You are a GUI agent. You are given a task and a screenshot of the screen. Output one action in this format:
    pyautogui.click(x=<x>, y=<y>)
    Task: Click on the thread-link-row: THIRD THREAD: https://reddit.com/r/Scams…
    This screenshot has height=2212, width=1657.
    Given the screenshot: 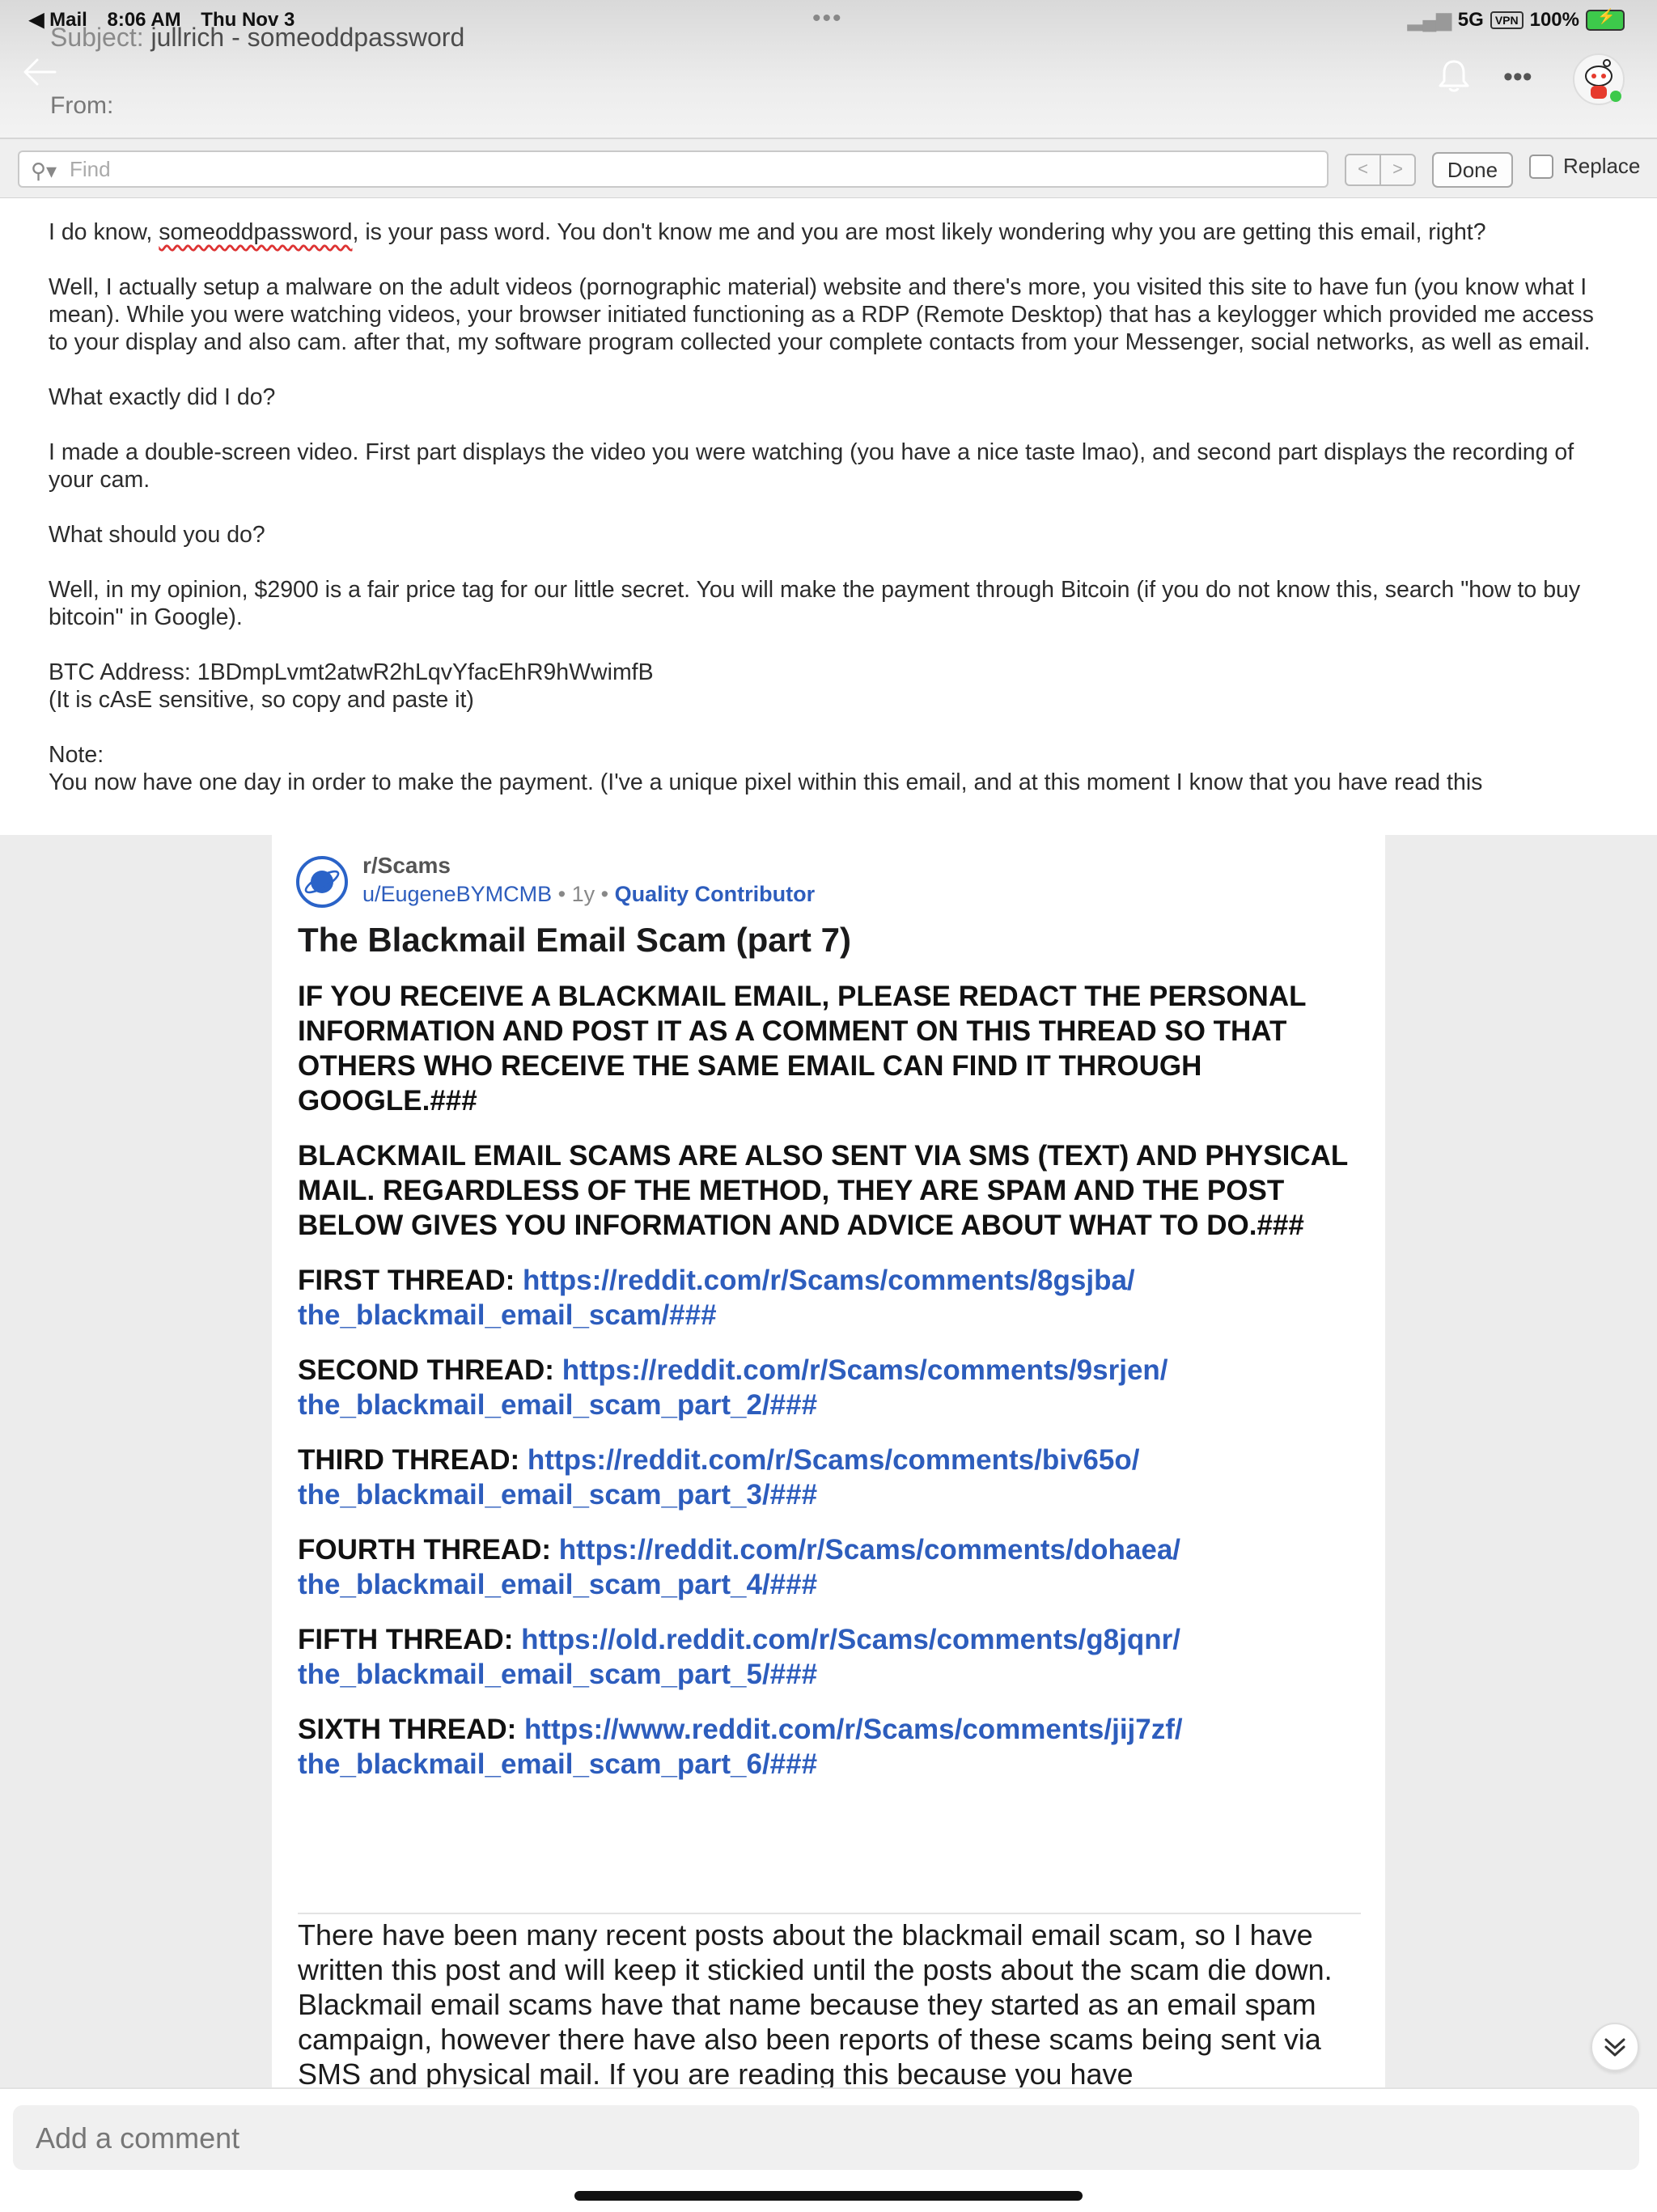 What is the action you would take?
    pyautogui.click(x=719, y=1477)
    